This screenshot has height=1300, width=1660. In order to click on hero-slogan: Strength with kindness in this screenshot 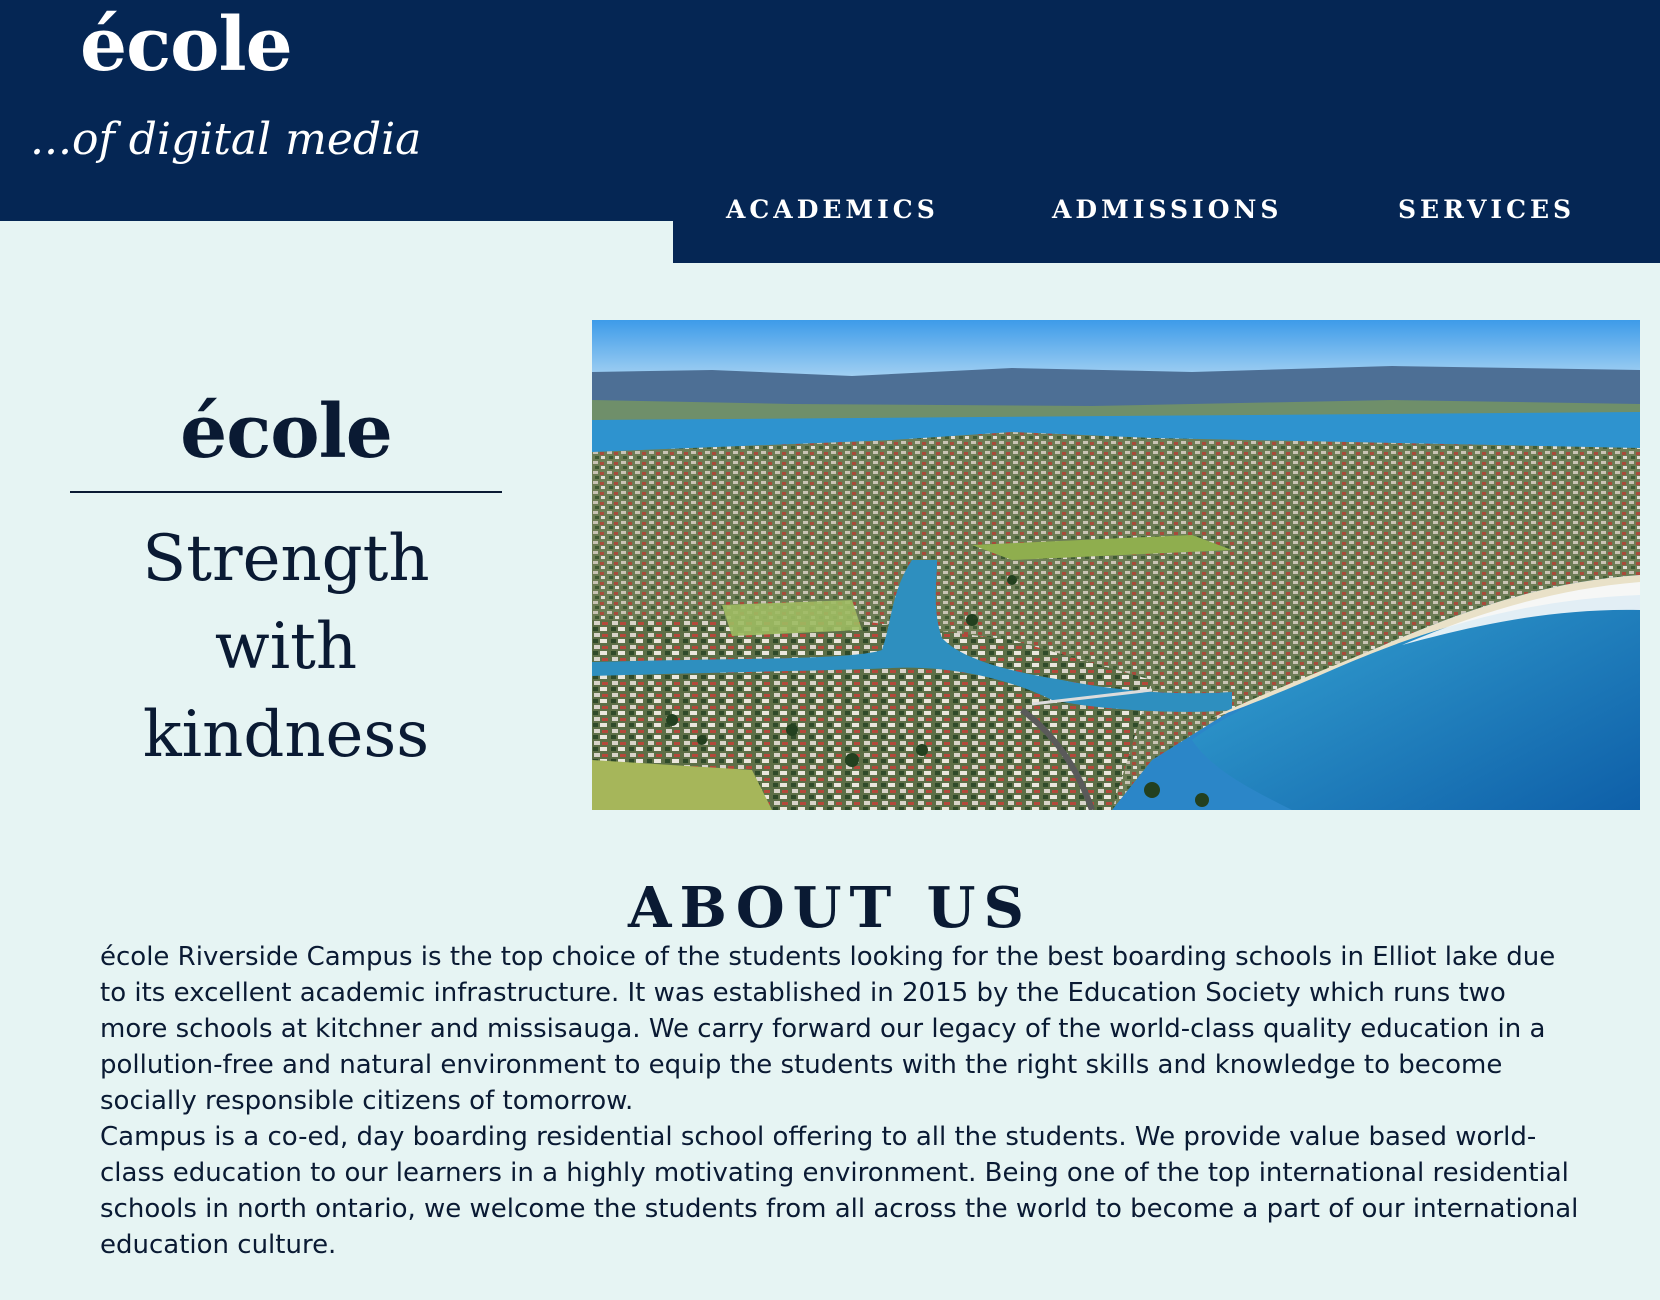, I will do `click(286, 647)`.